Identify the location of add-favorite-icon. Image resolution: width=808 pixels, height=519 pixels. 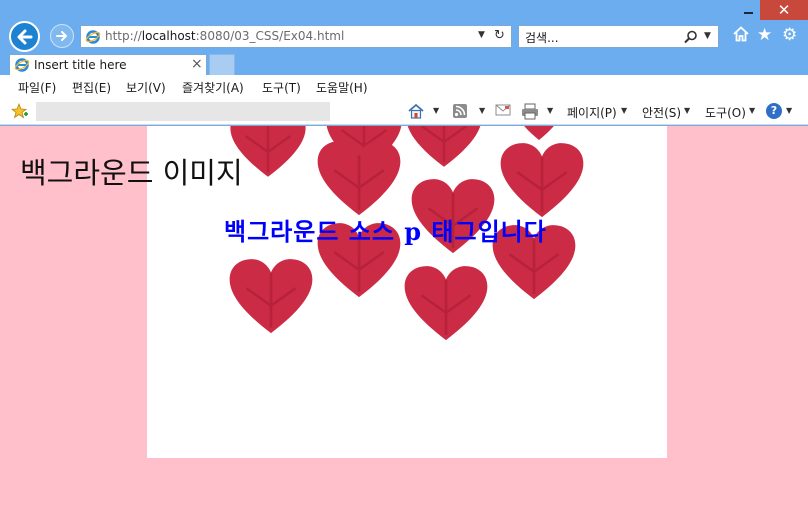
(20, 111).